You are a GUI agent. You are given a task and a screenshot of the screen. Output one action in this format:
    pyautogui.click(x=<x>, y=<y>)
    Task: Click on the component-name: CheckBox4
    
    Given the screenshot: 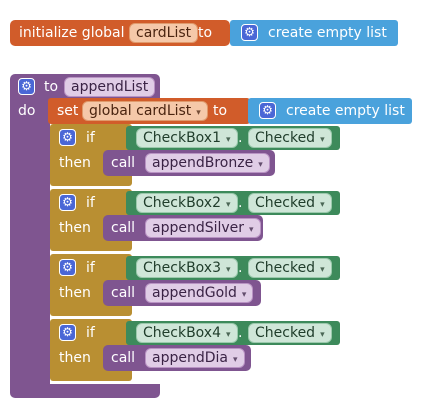 What is the action you would take?
    pyautogui.click(x=182, y=333)
    